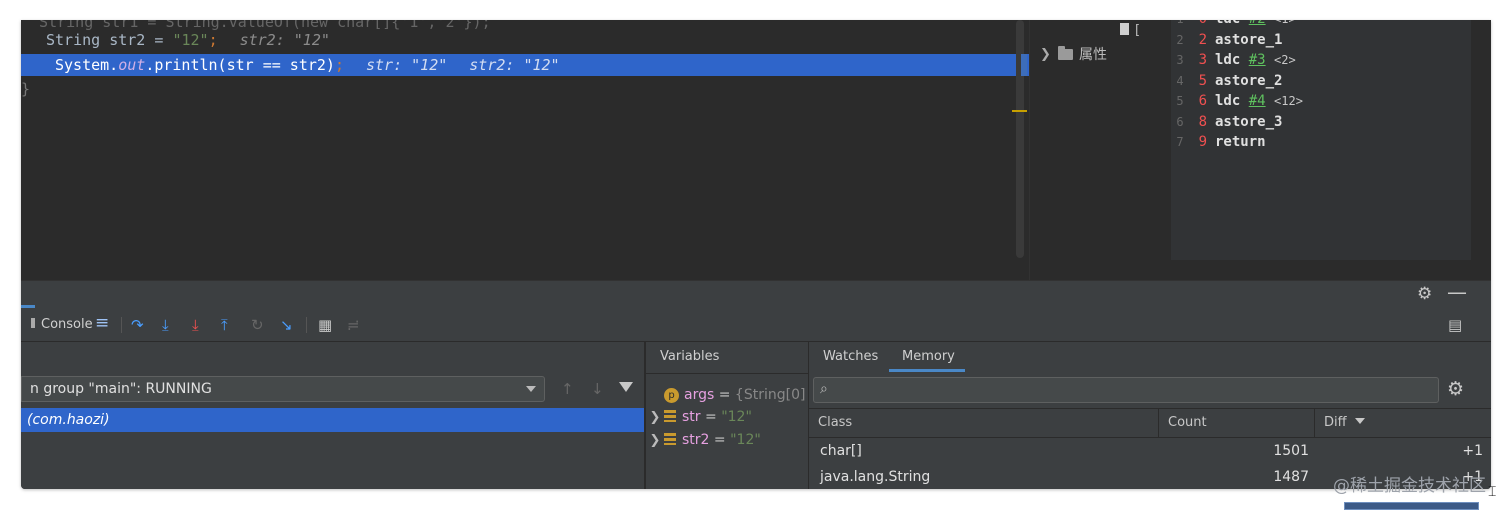 The height and width of the screenshot is (510, 1512). Describe the element at coordinates (62, 324) in the screenshot. I see `console-tab: Console` at that location.